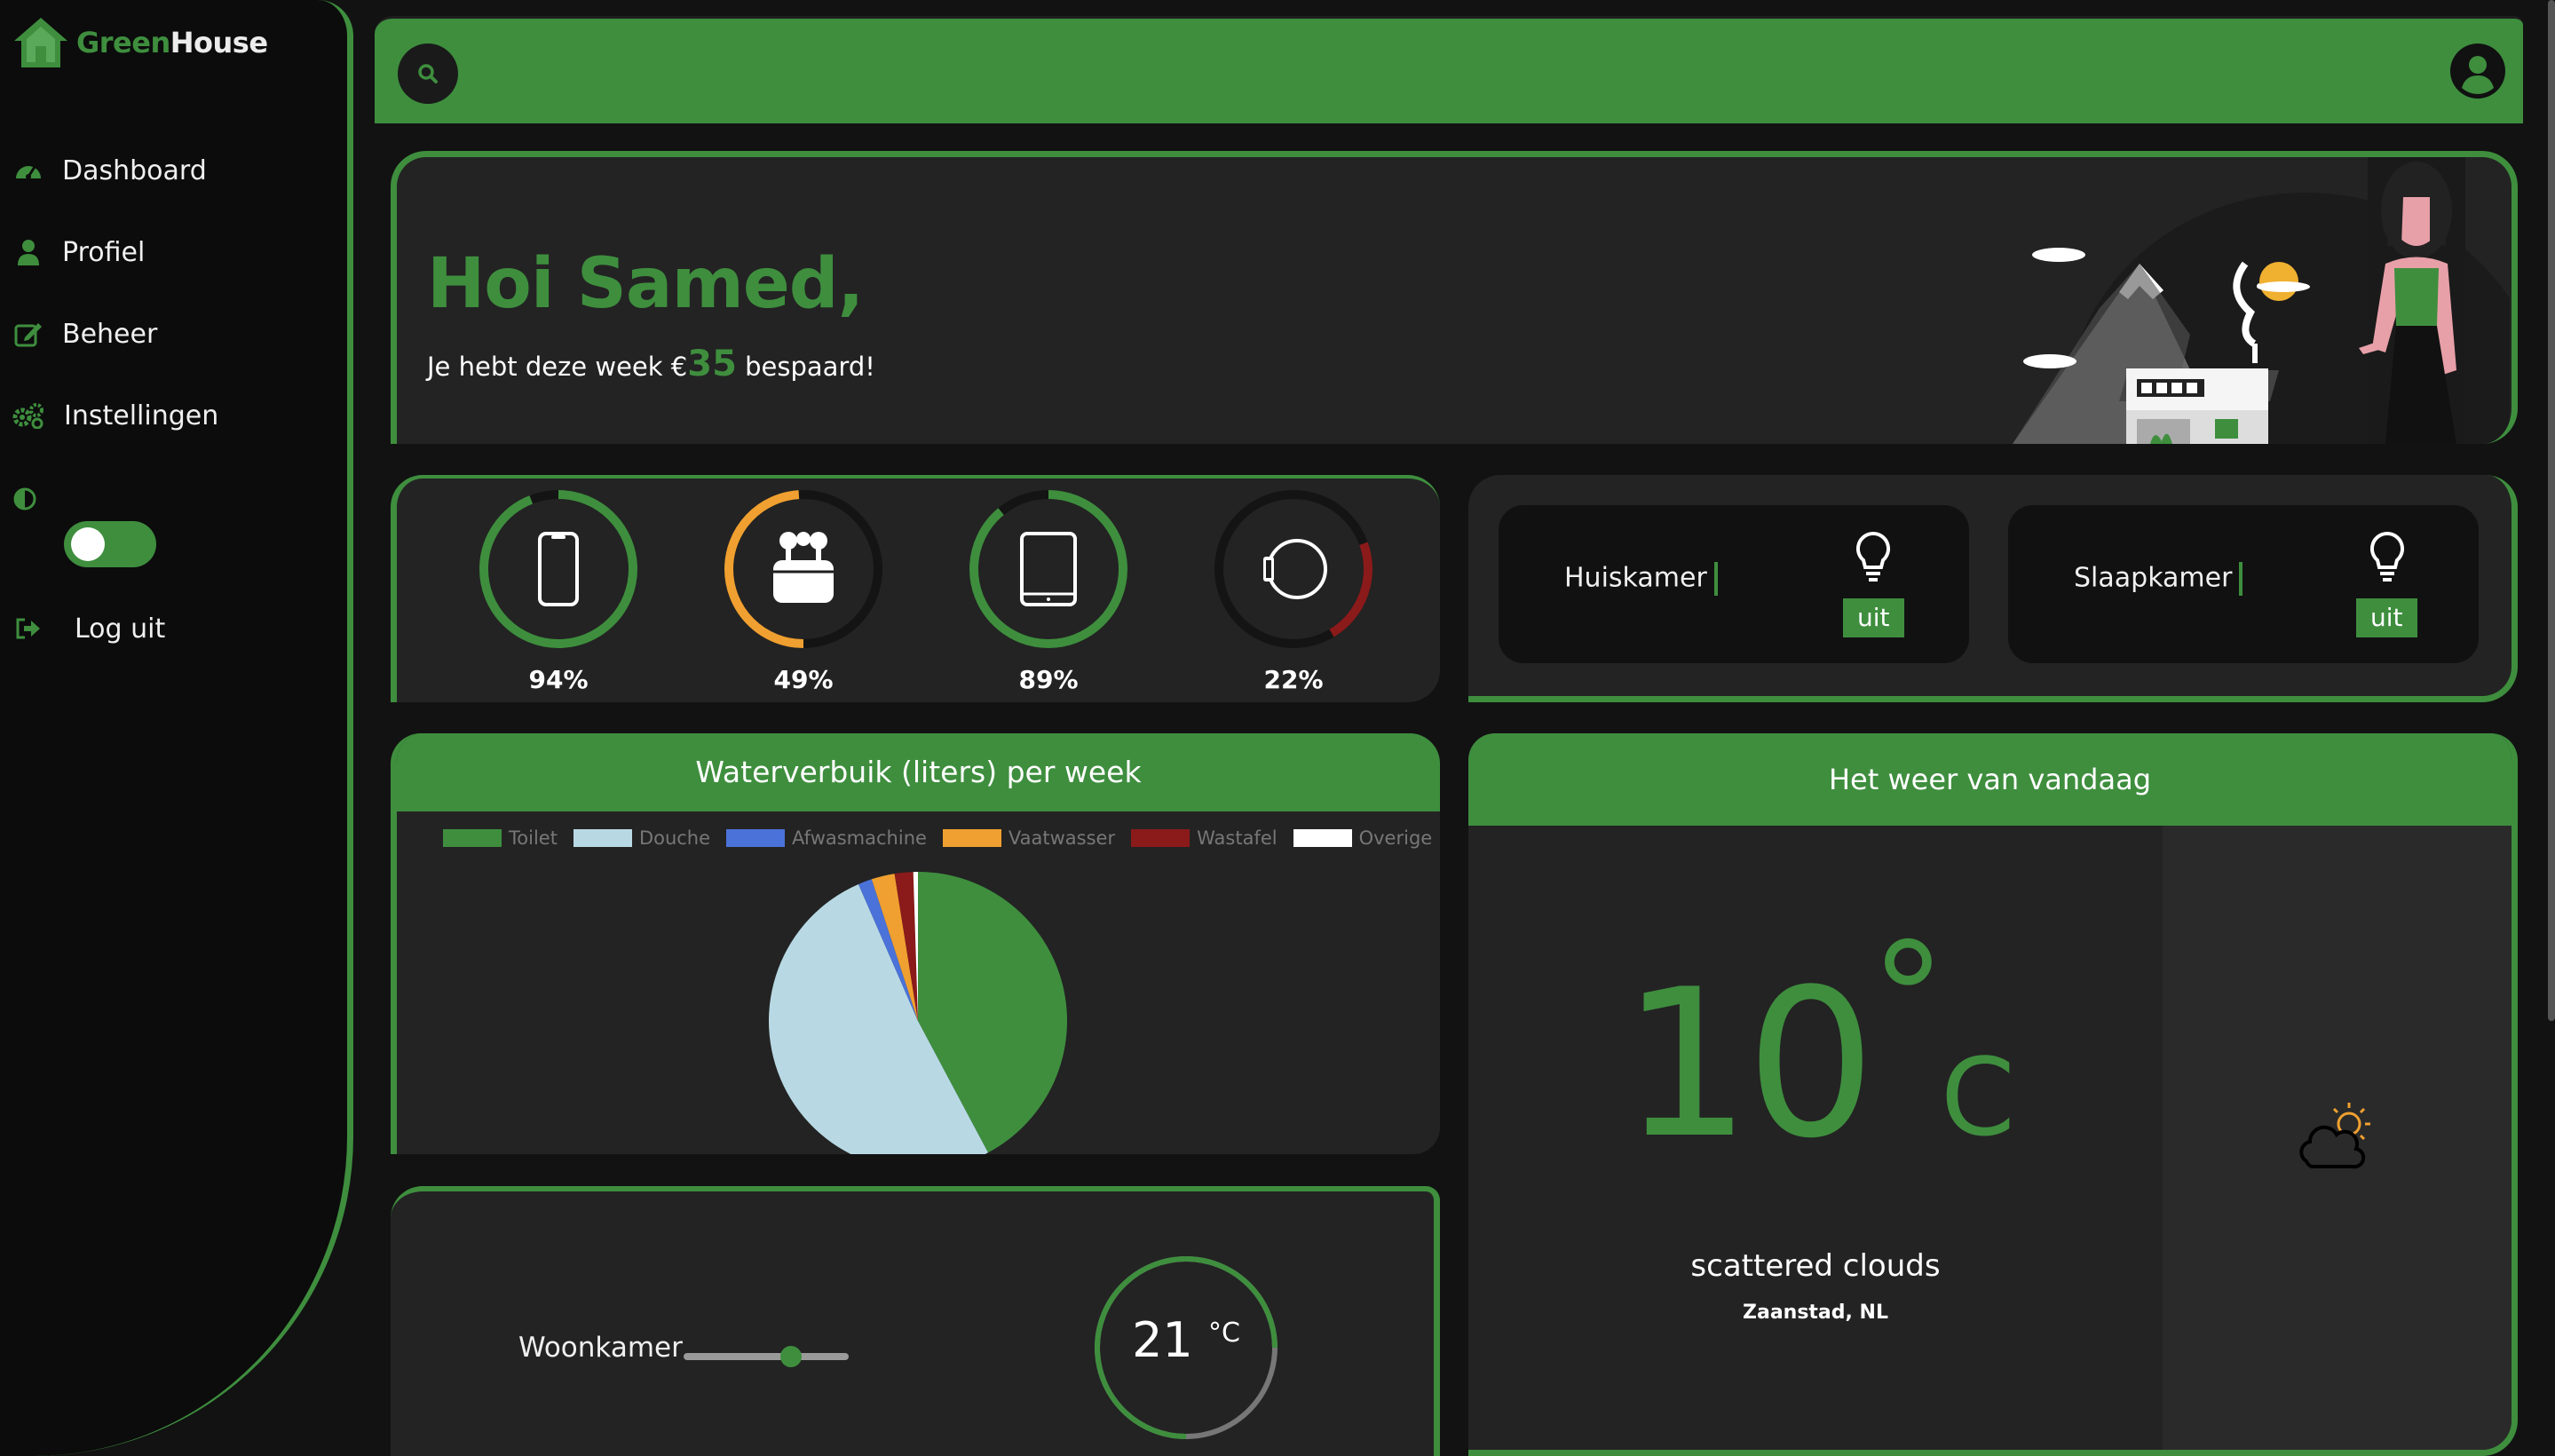 The height and width of the screenshot is (1456, 2555). Describe the element at coordinates (918, 1013) in the screenshot. I see `pie-chart` at that location.